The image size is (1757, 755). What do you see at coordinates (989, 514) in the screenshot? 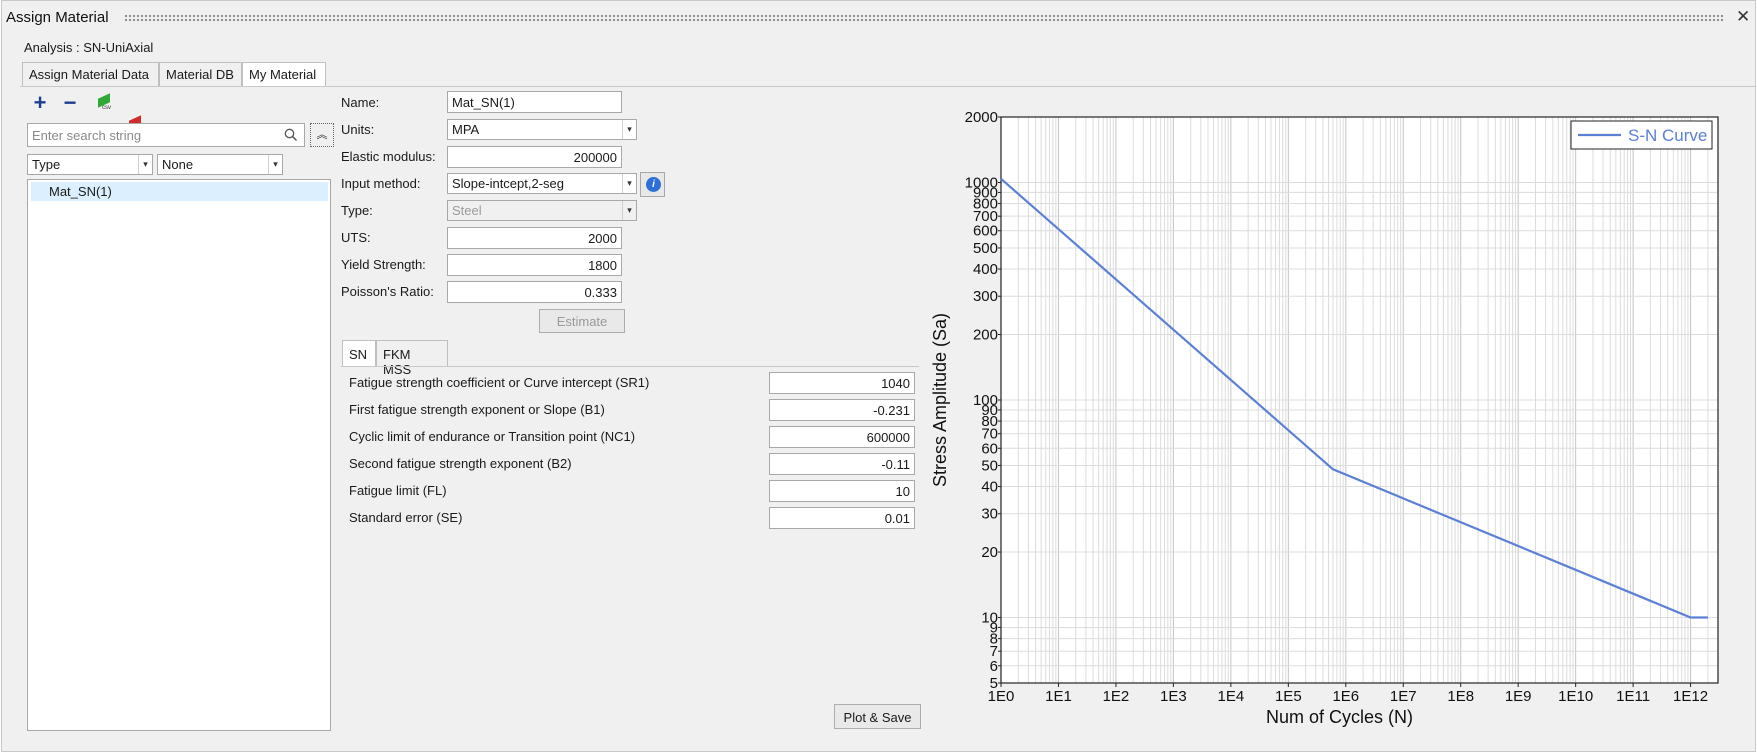
I see `y-tick-label: 30` at bounding box center [989, 514].